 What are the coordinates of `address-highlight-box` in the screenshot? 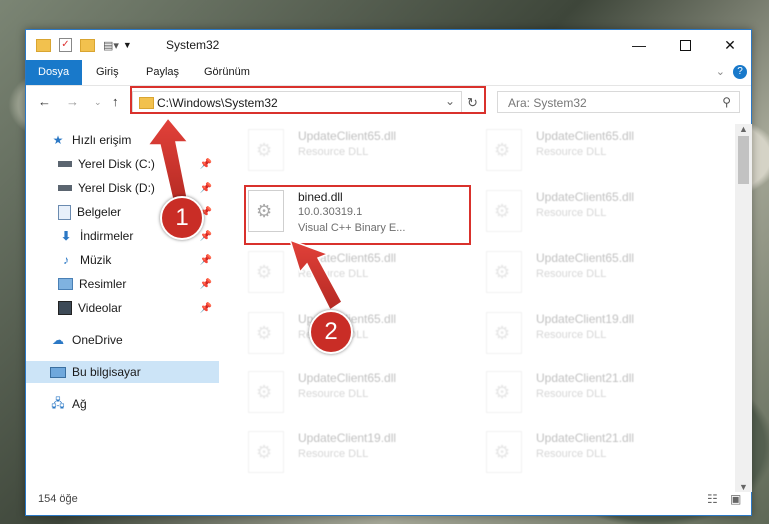 It's located at (308, 100).